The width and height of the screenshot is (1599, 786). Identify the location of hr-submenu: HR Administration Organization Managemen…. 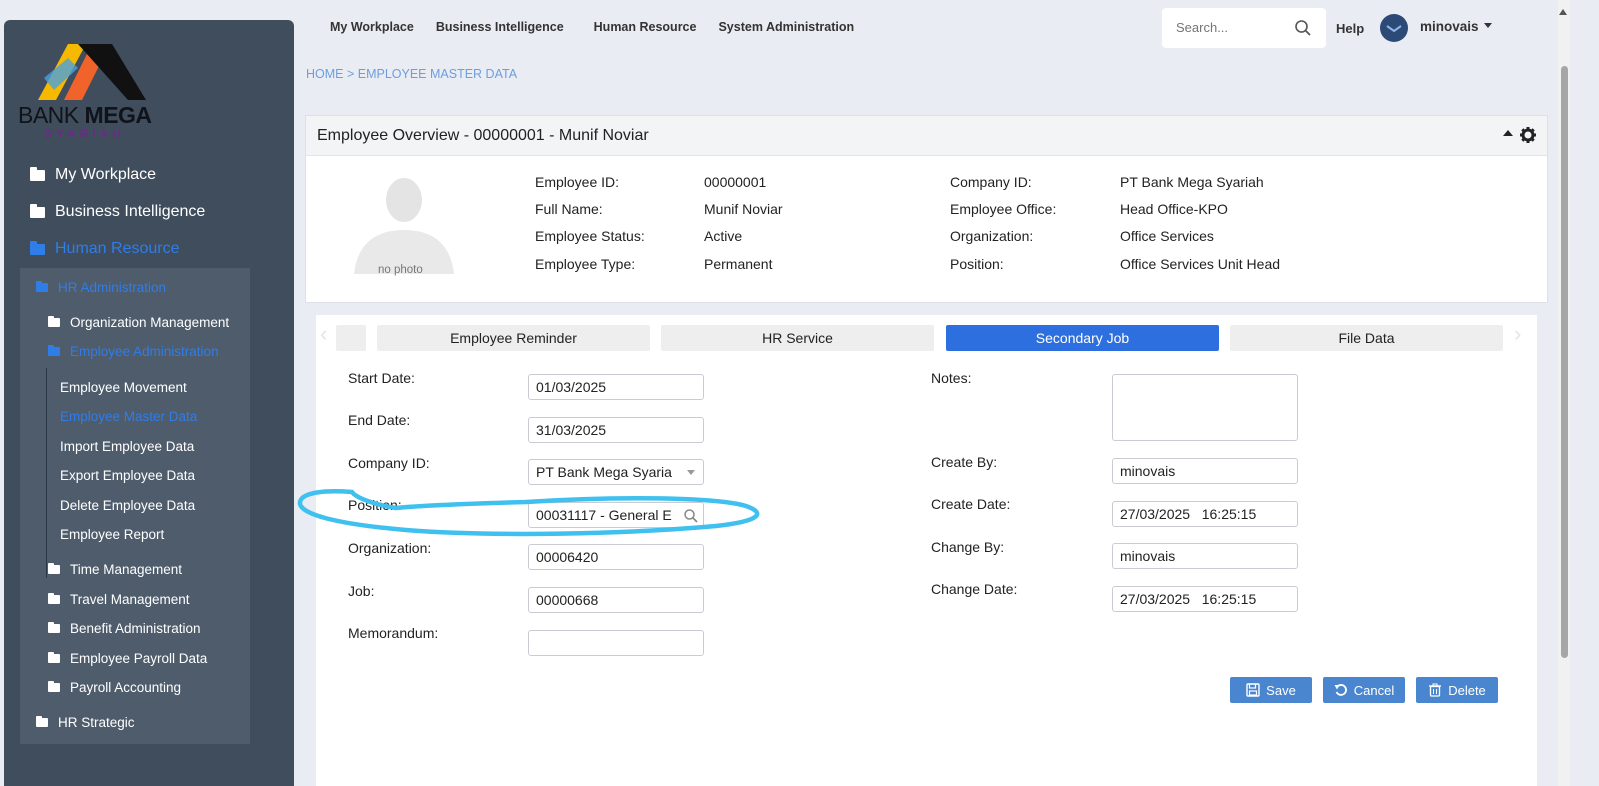
(135, 506).